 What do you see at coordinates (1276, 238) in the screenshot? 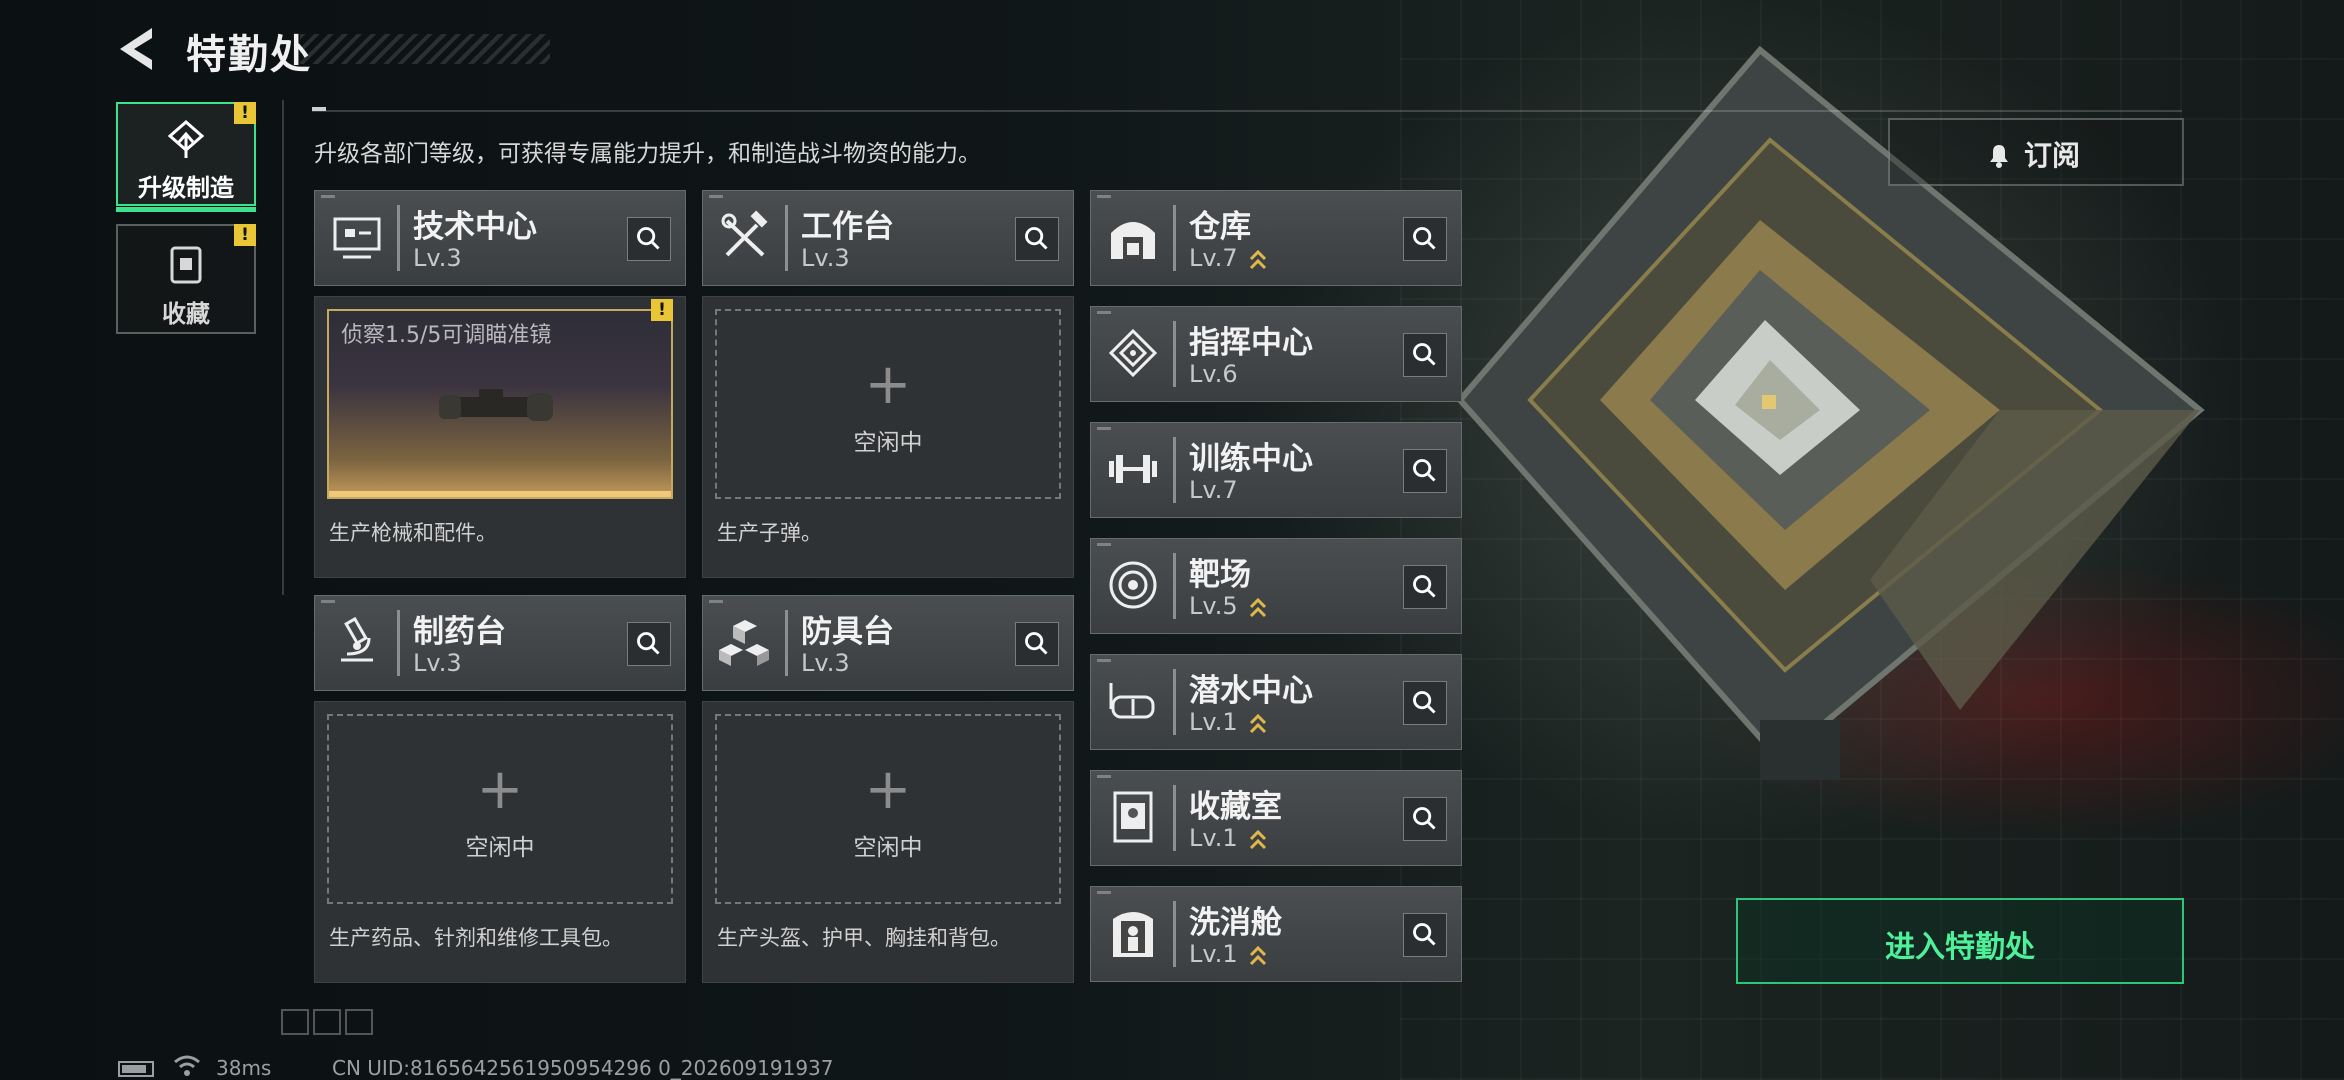
I see `dept-warehouse: 仓库 Lv.7` at bounding box center [1276, 238].